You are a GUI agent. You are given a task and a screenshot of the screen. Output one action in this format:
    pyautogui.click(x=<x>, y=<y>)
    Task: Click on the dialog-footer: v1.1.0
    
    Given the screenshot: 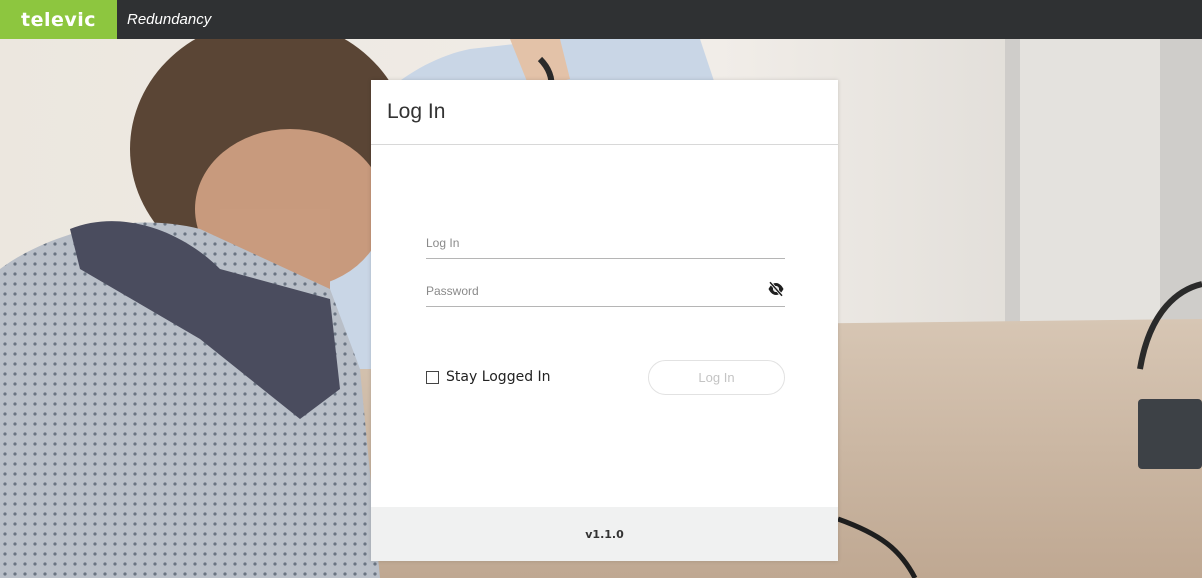 What is the action you would take?
    pyautogui.click(x=604, y=534)
    